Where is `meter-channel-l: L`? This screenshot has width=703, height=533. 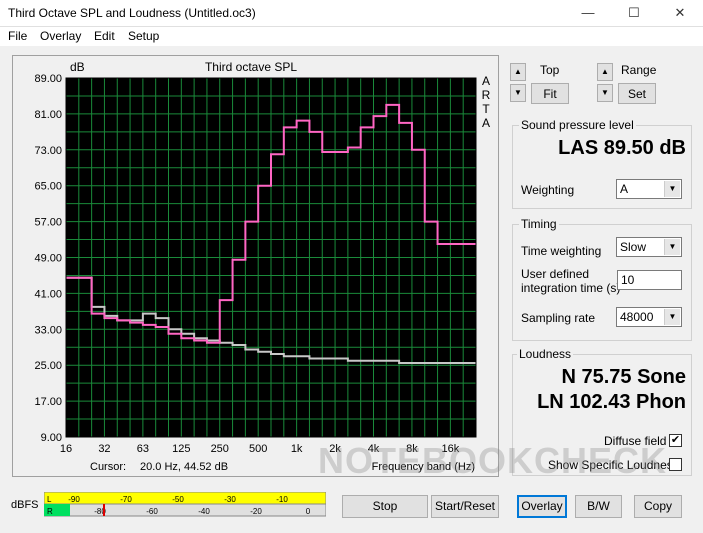
meter-channel-l: L is located at coordinates (49, 499).